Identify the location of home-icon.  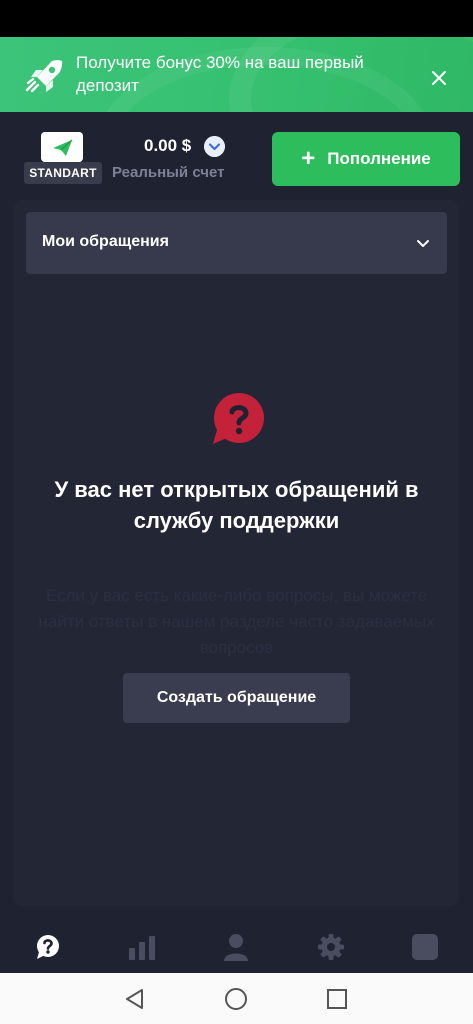
(236, 999).